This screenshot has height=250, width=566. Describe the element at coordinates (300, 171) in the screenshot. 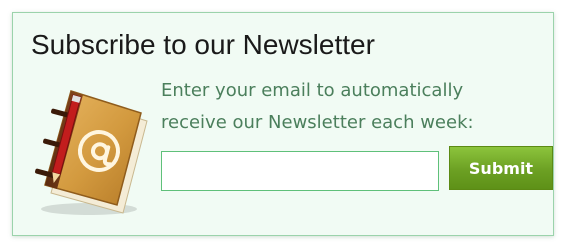

I see `email-input` at that location.